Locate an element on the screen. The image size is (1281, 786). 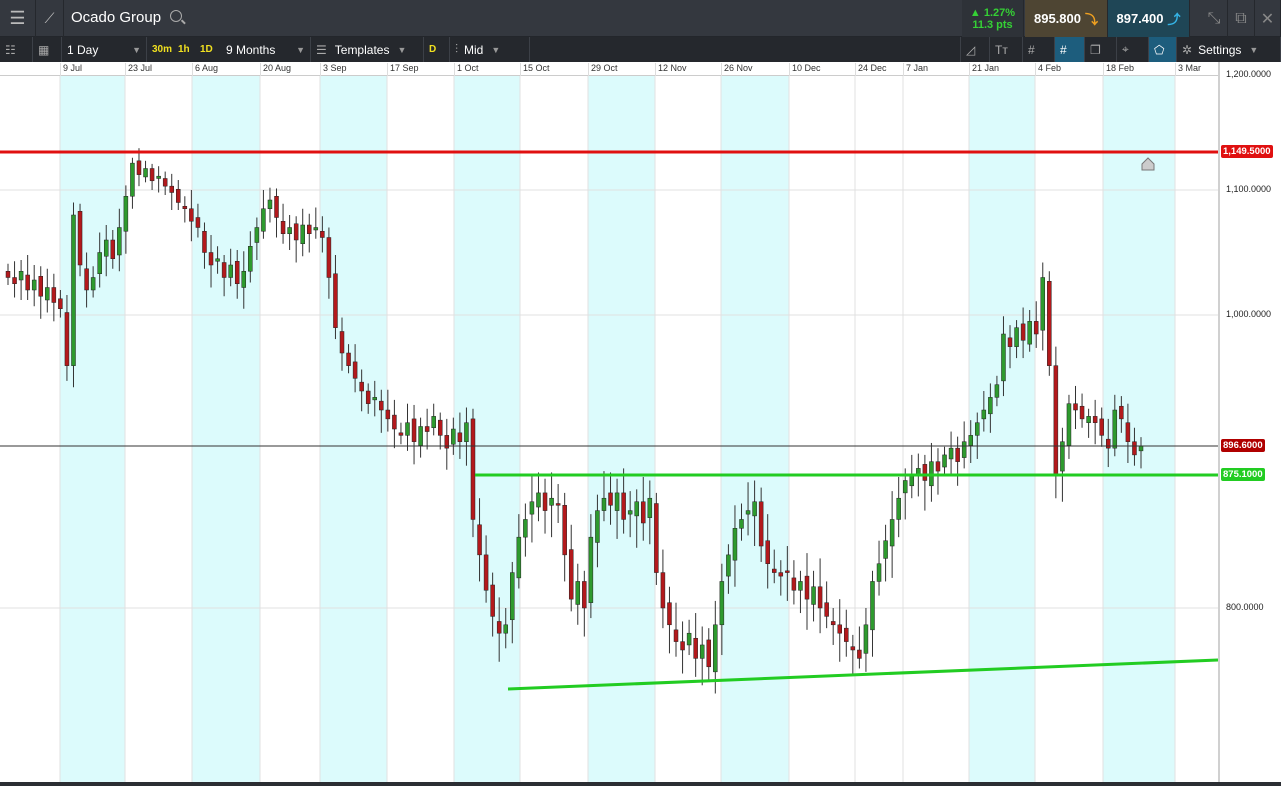
close-button: ✕ is located at coordinates (1268, 18).